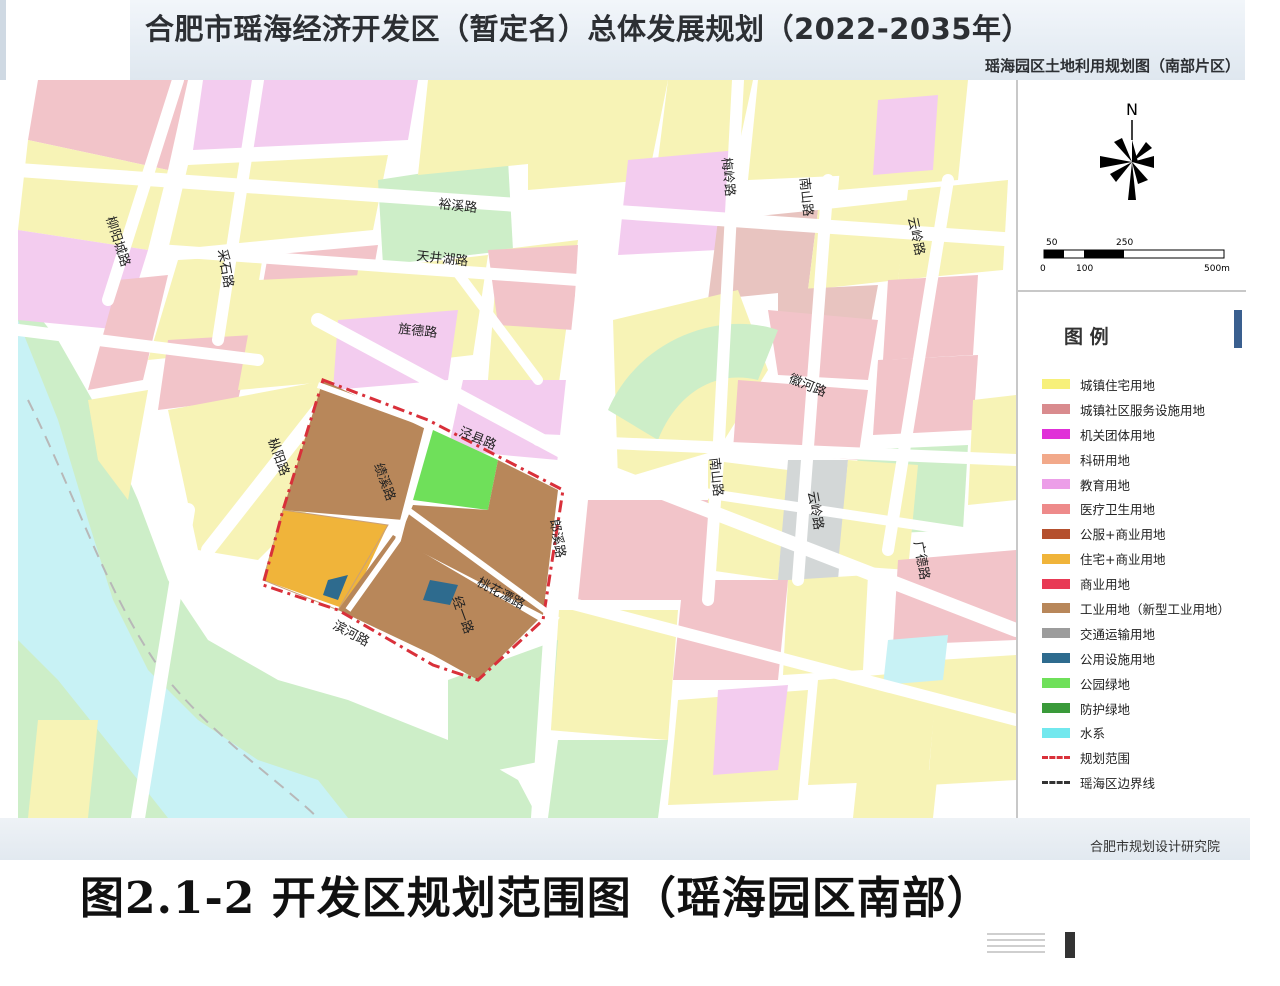 Image resolution: width=1280 pixels, height=986 pixels. I want to click on legend-label: 公用设施用地, so click(1118, 659).